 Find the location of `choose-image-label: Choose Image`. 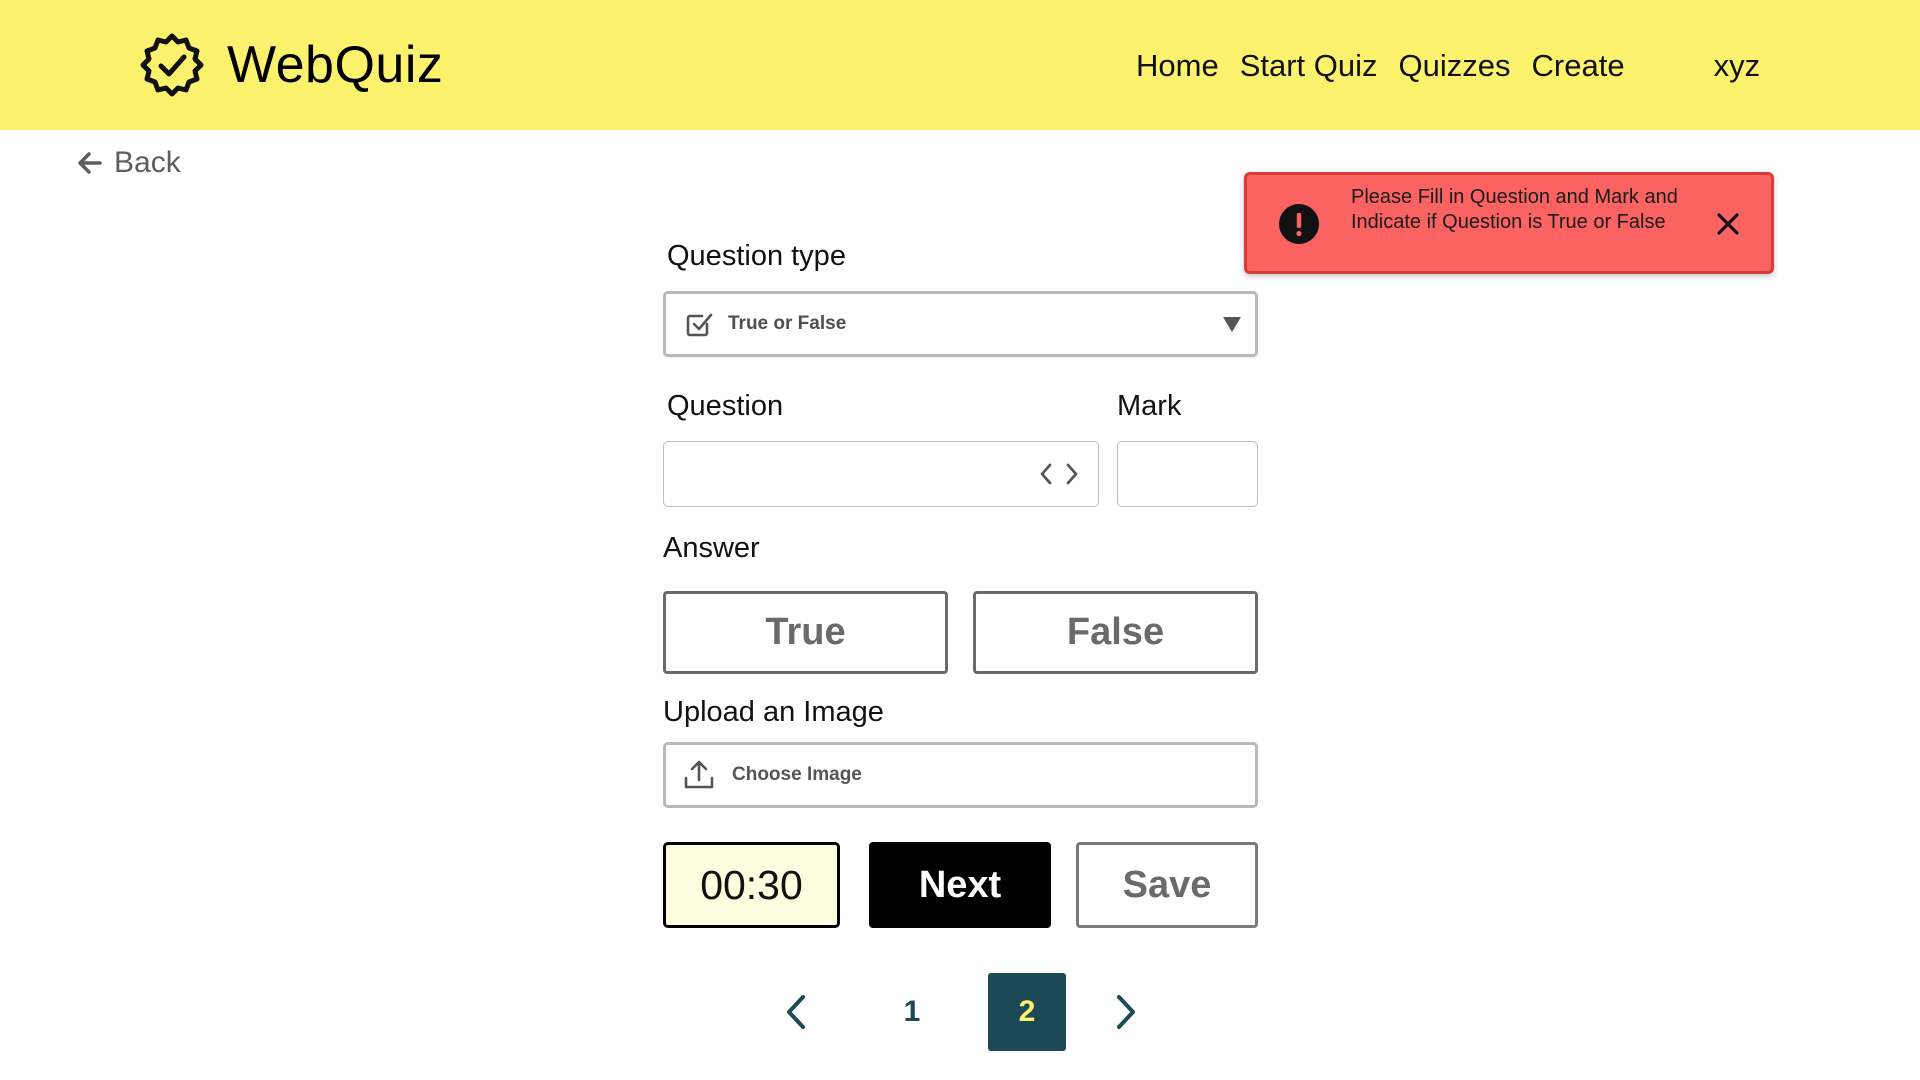

choose-image-label: Choose Image is located at coordinates (797, 774).